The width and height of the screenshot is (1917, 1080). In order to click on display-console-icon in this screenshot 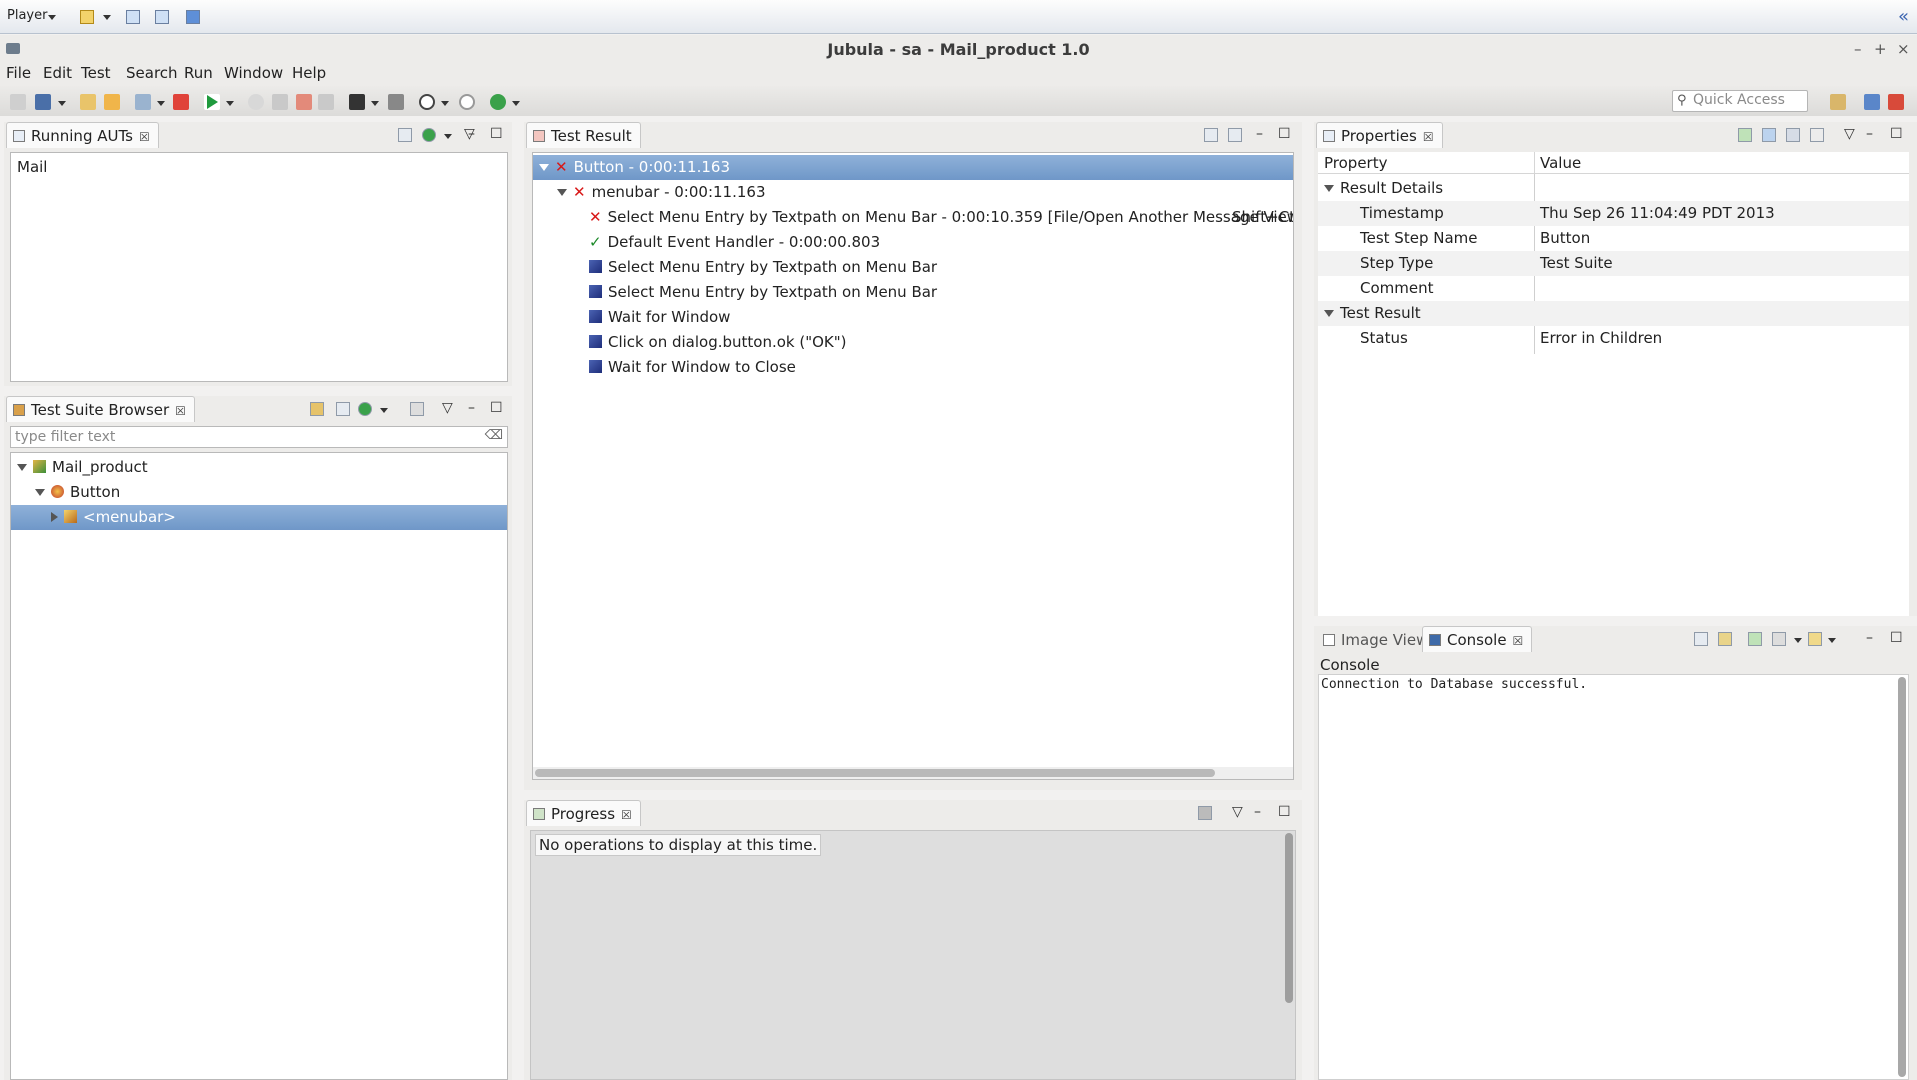, I will do `click(1779, 639)`.